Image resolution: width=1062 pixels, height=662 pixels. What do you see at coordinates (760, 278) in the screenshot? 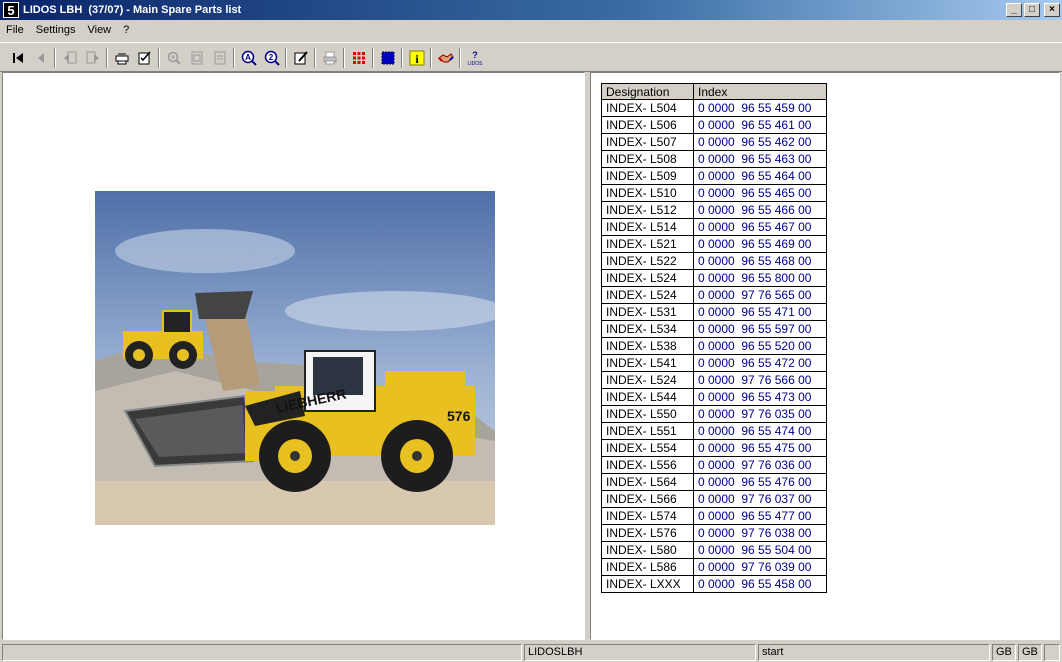
I see `cell-index: 0 0000 96 55 800 00` at bounding box center [760, 278].